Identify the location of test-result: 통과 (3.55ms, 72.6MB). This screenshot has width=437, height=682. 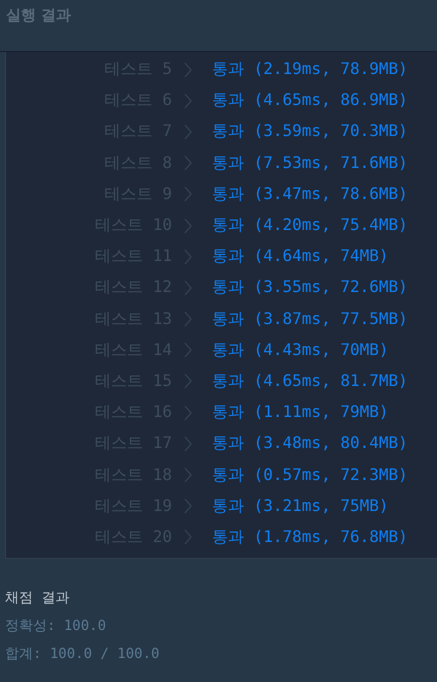
(310, 287).